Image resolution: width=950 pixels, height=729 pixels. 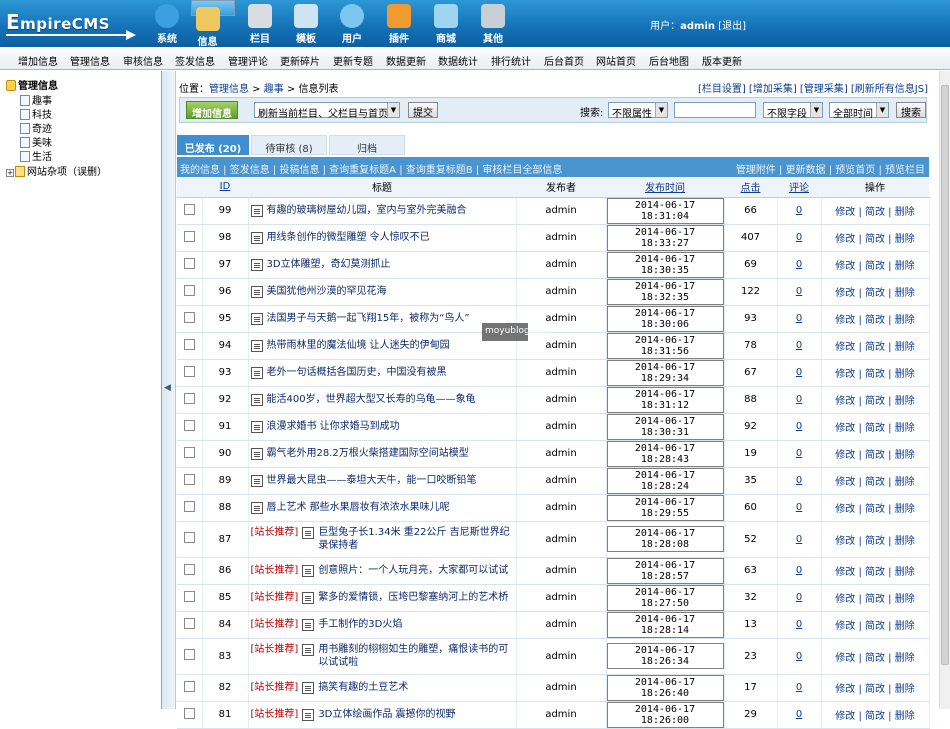 I want to click on tab-pending: 待审核 (8), so click(x=289, y=145).